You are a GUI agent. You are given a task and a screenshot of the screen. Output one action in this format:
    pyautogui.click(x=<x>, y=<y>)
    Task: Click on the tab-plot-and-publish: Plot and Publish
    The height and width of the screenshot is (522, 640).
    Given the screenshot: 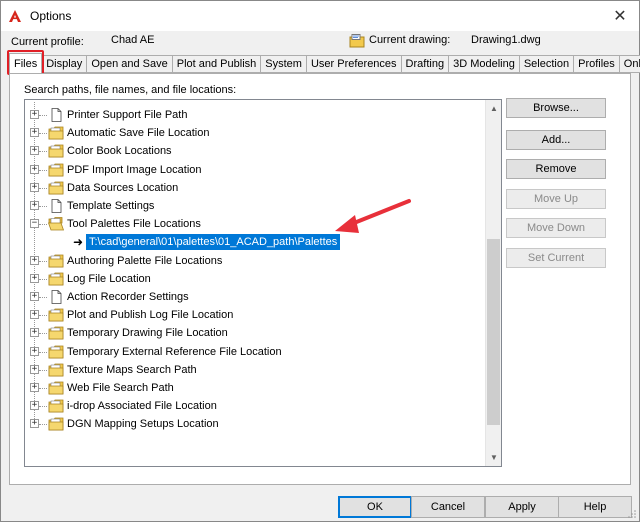 What is the action you would take?
    pyautogui.click(x=217, y=64)
    